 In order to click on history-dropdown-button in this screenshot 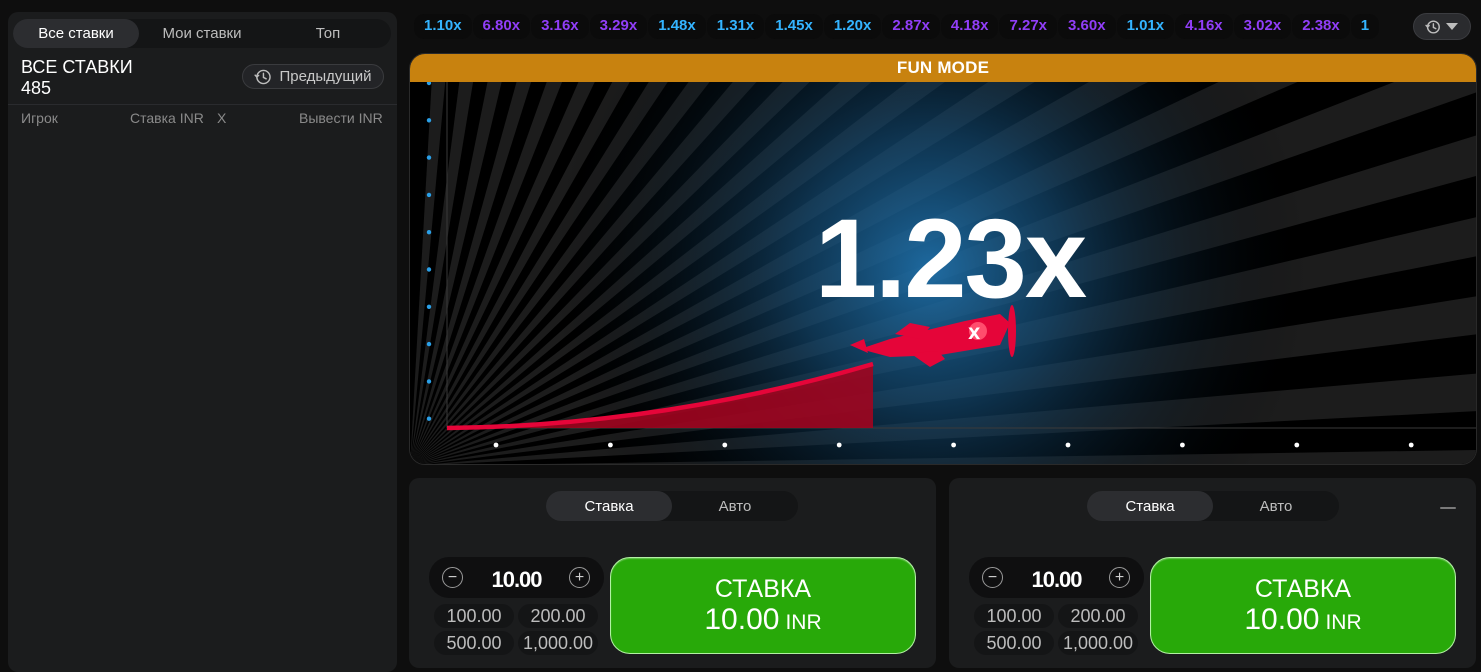, I will do `click(1442, 26)`.